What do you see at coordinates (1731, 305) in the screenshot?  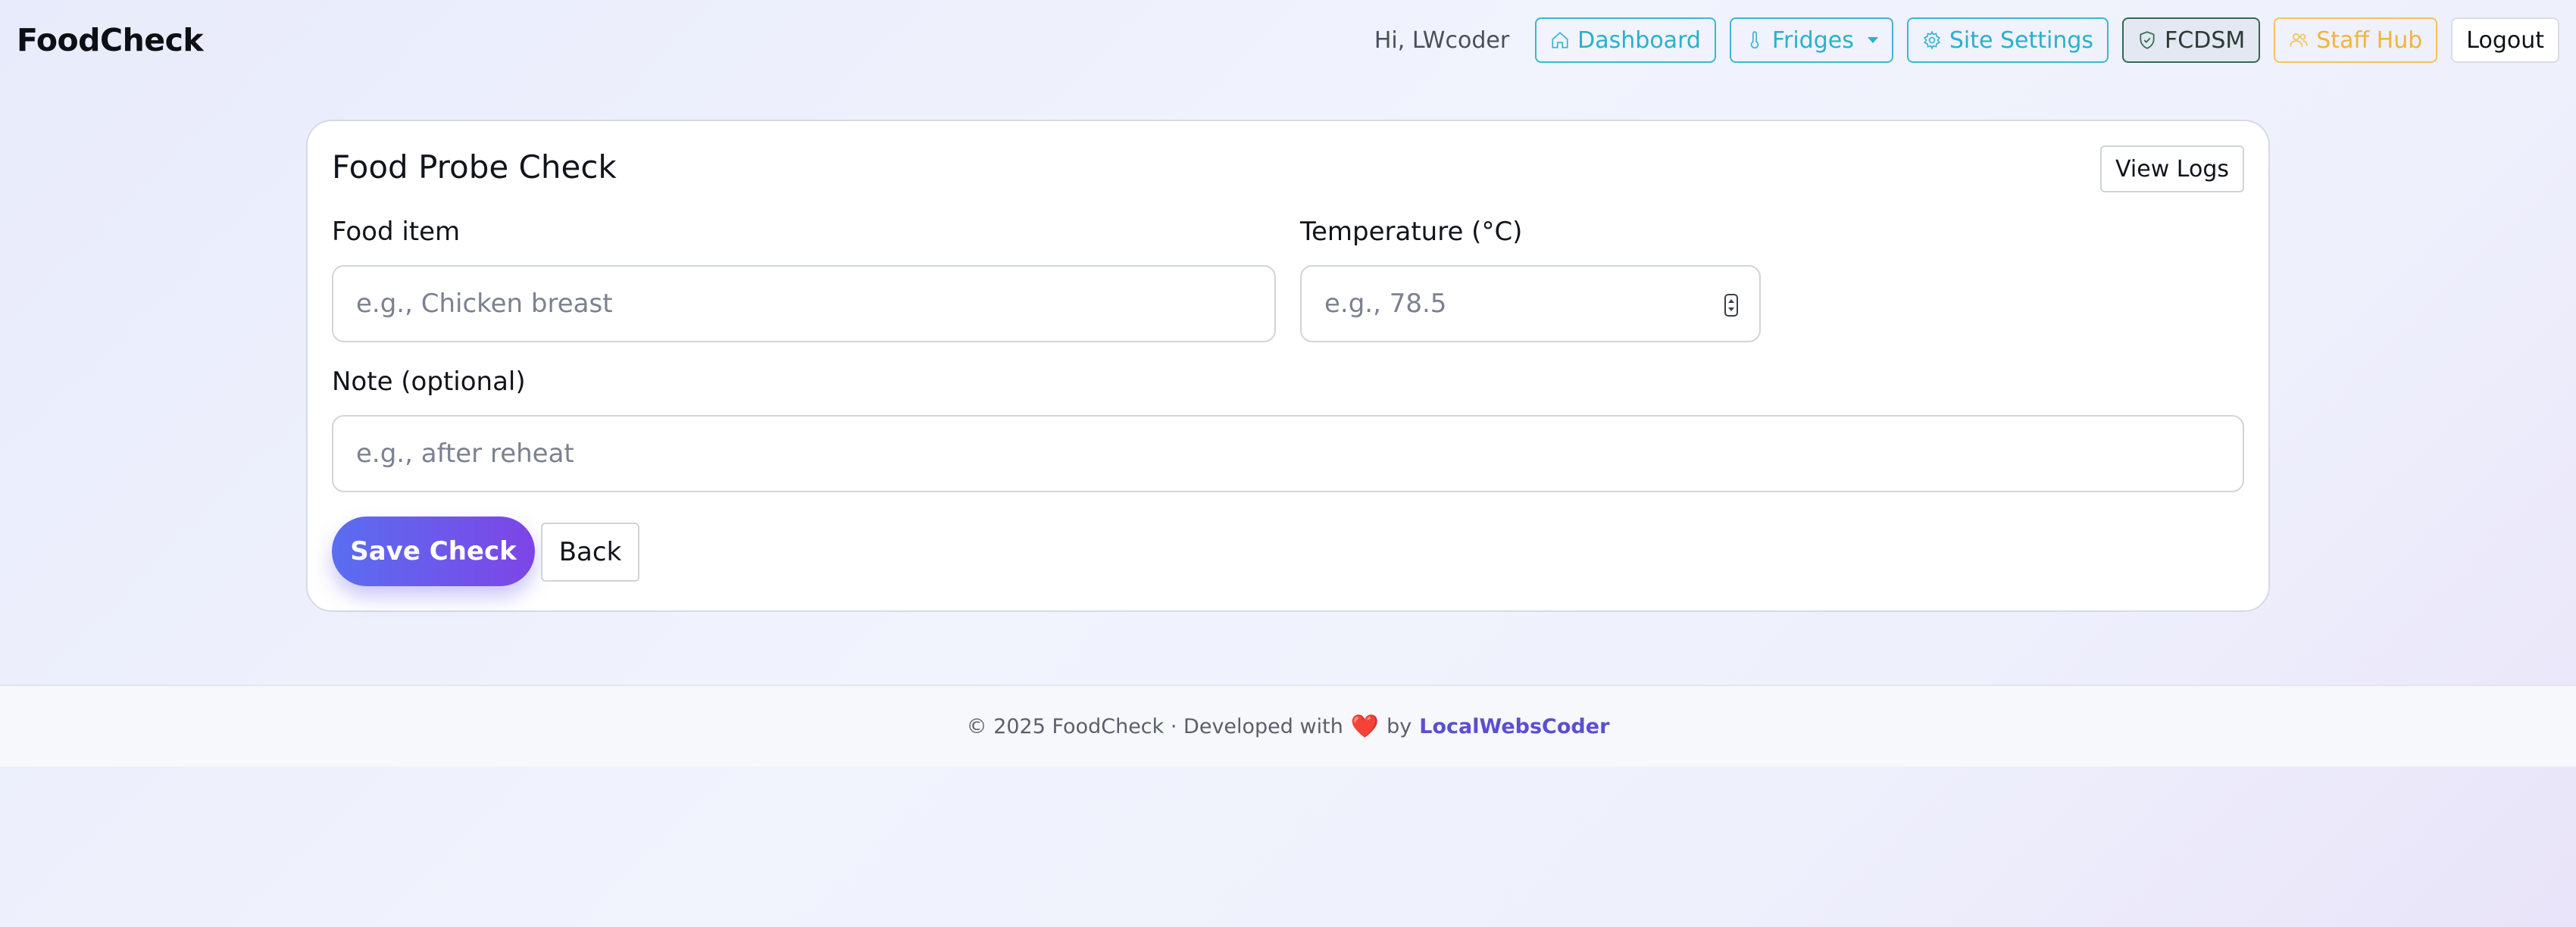 I see `number-spinner-icon` at bounding box center [1731, 305].